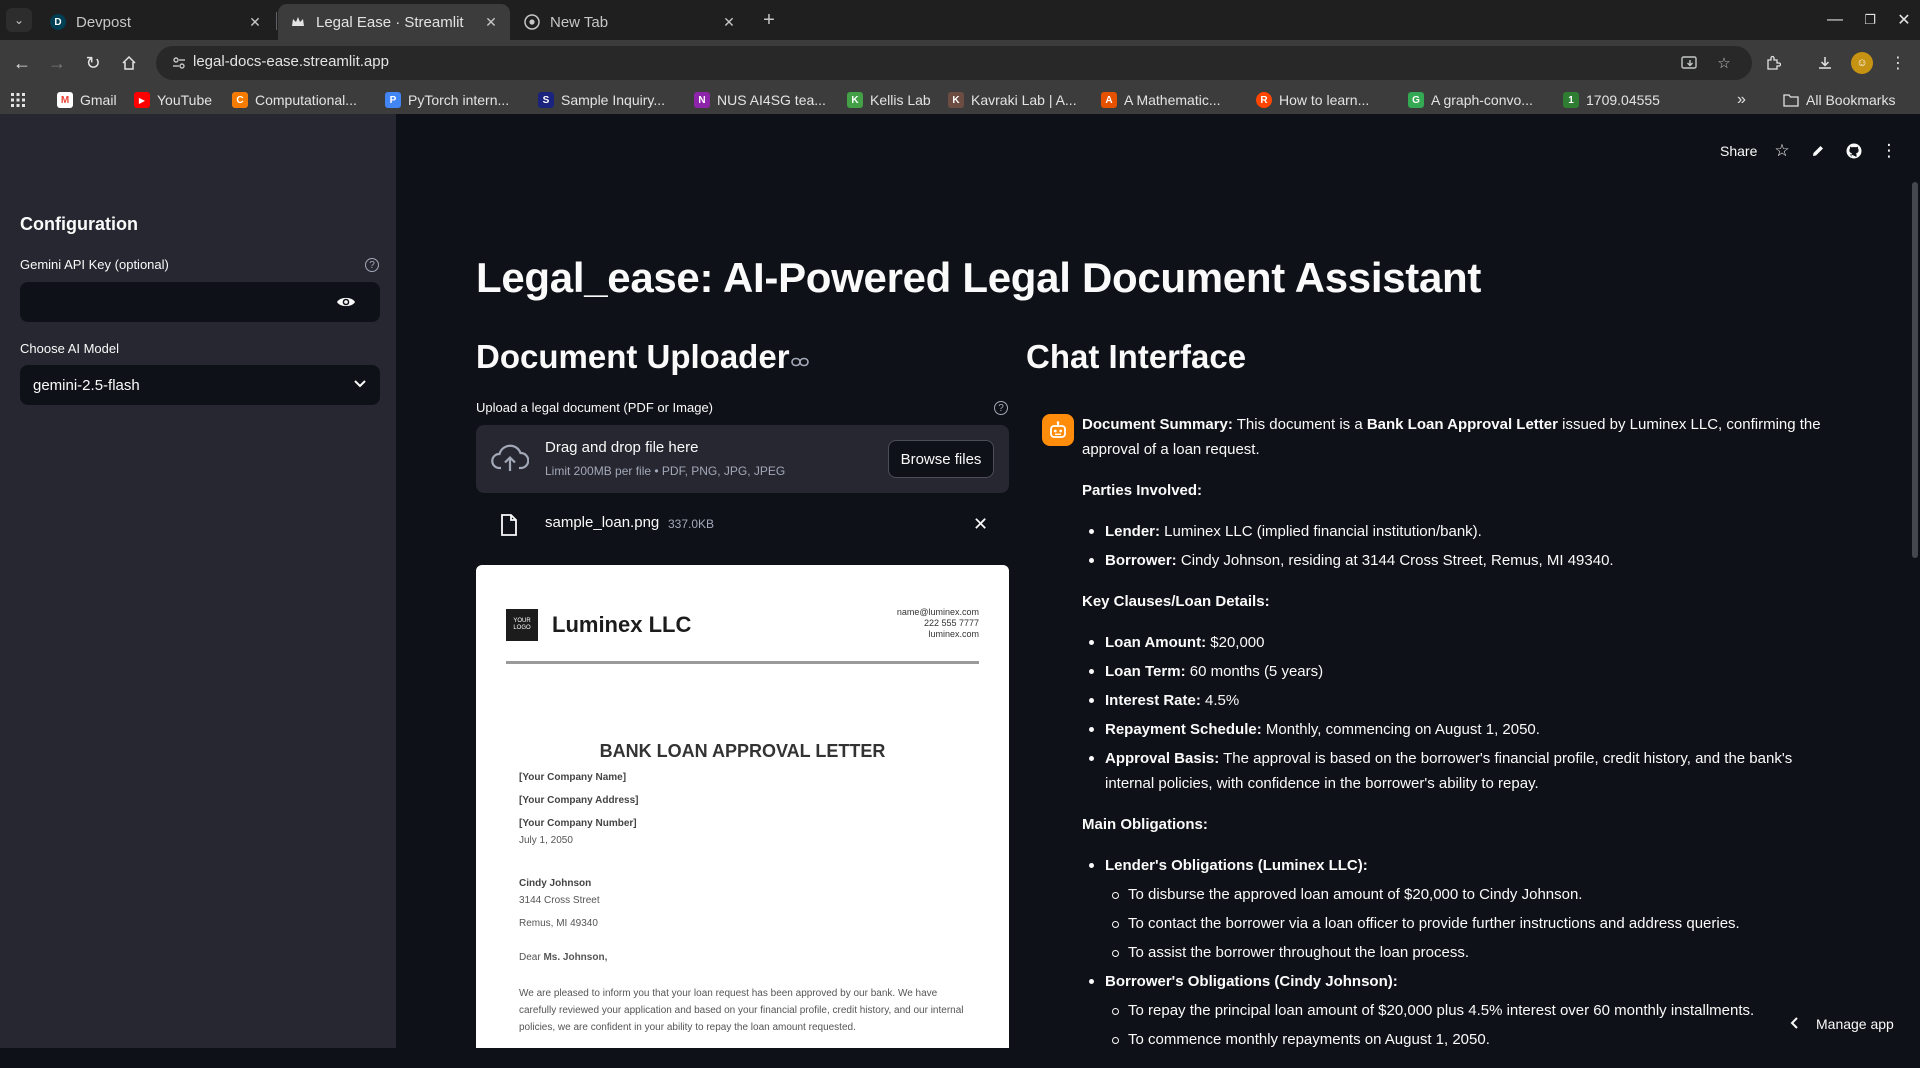  What do you see at coordinates (22, 63) in the screenshot?
I see `back-icon: ←` at bounding box center [22, 63].